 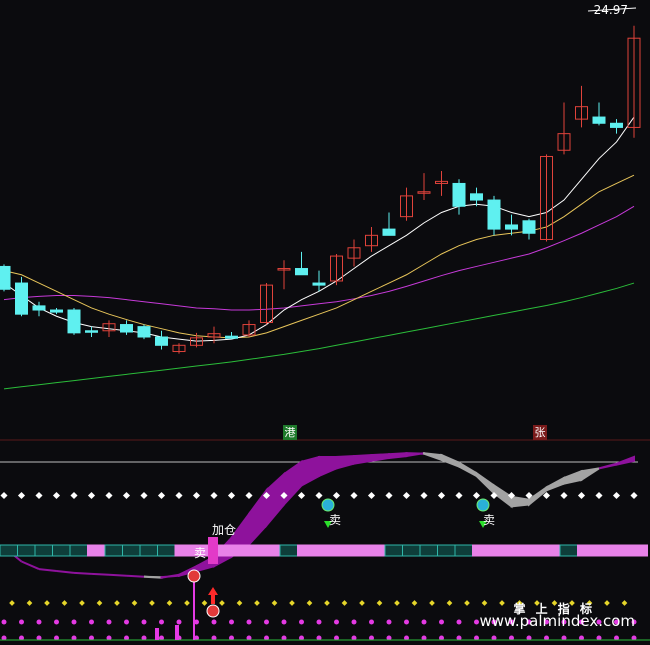 I want to click on last-price-label: 24.97, so click(x=610, y=10).